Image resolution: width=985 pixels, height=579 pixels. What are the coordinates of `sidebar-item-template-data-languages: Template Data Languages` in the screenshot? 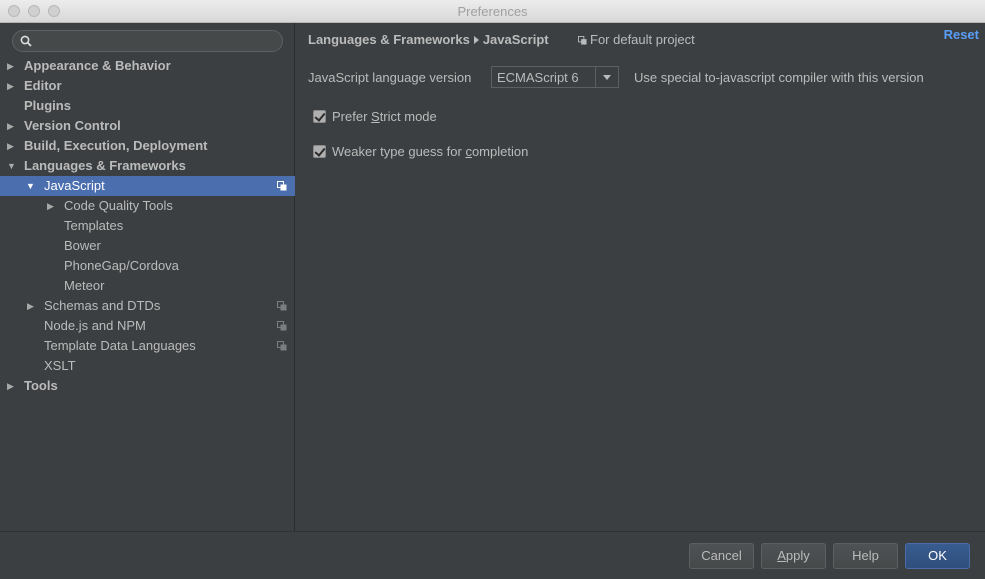 It's located at (147, 346).